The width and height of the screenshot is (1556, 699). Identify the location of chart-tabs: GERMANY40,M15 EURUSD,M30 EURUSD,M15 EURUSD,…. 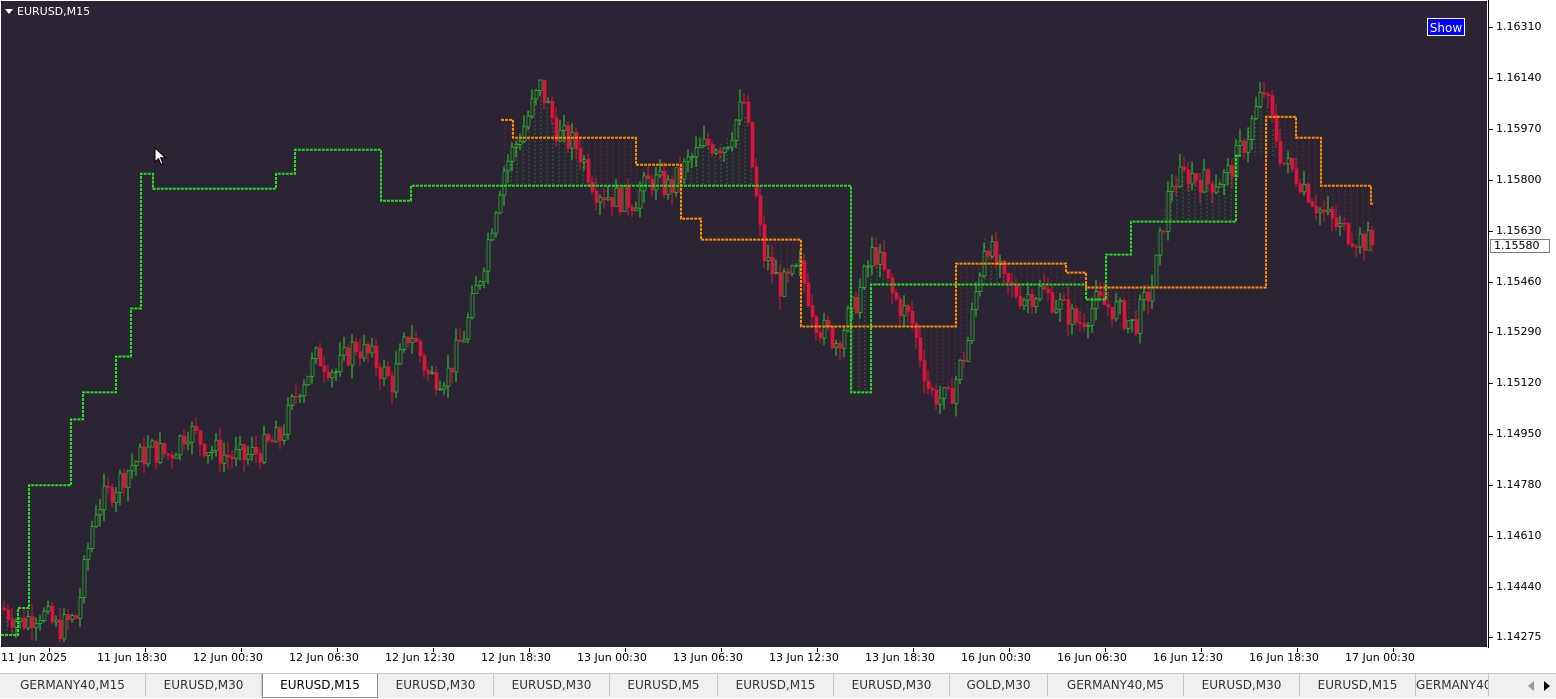
(752, 686).